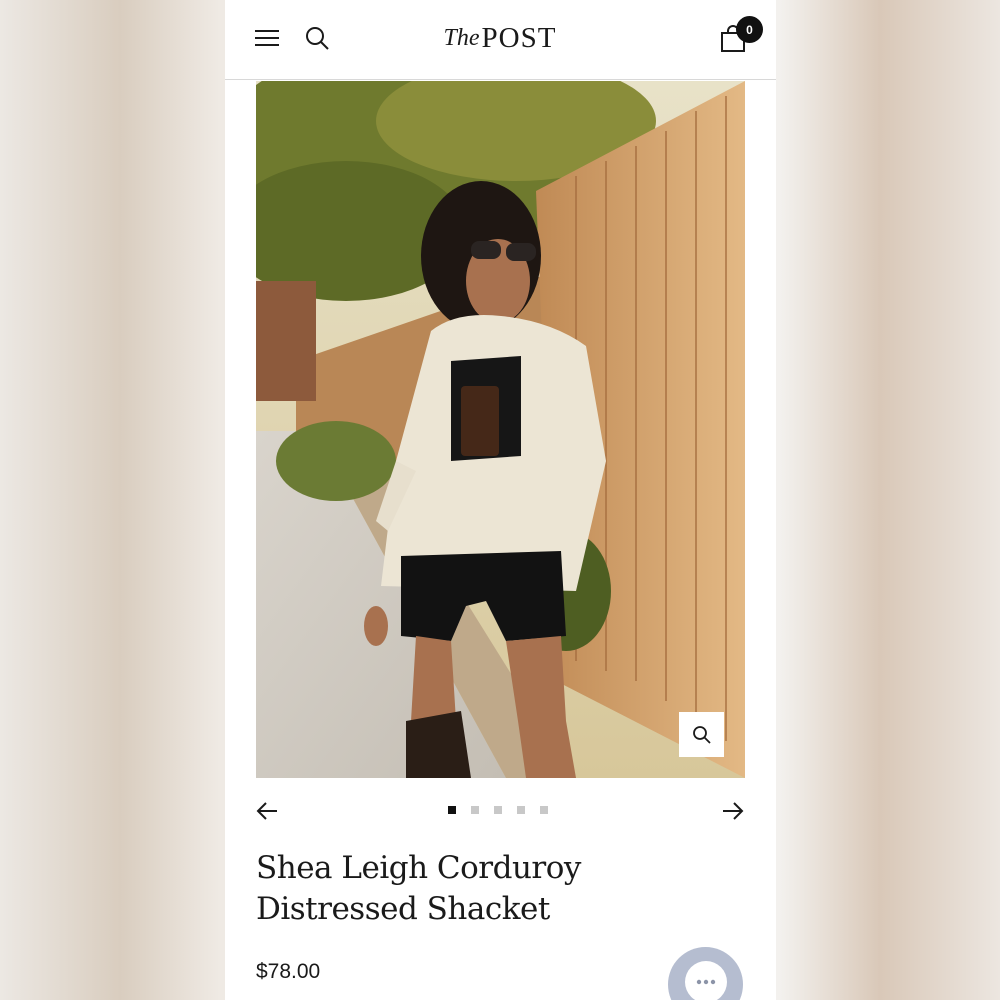 Image resolution: width=1000 pixels, height=1000 pixels. I want to click on cart-count-badge: 0, so click(749, 29).